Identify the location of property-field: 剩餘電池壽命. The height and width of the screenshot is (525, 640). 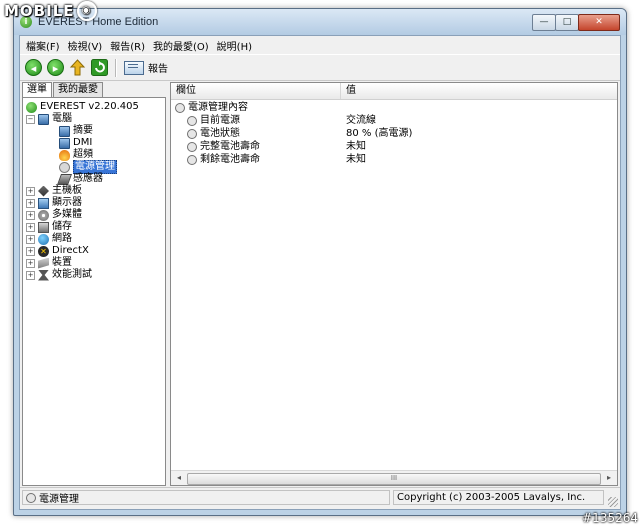
(230, 159).